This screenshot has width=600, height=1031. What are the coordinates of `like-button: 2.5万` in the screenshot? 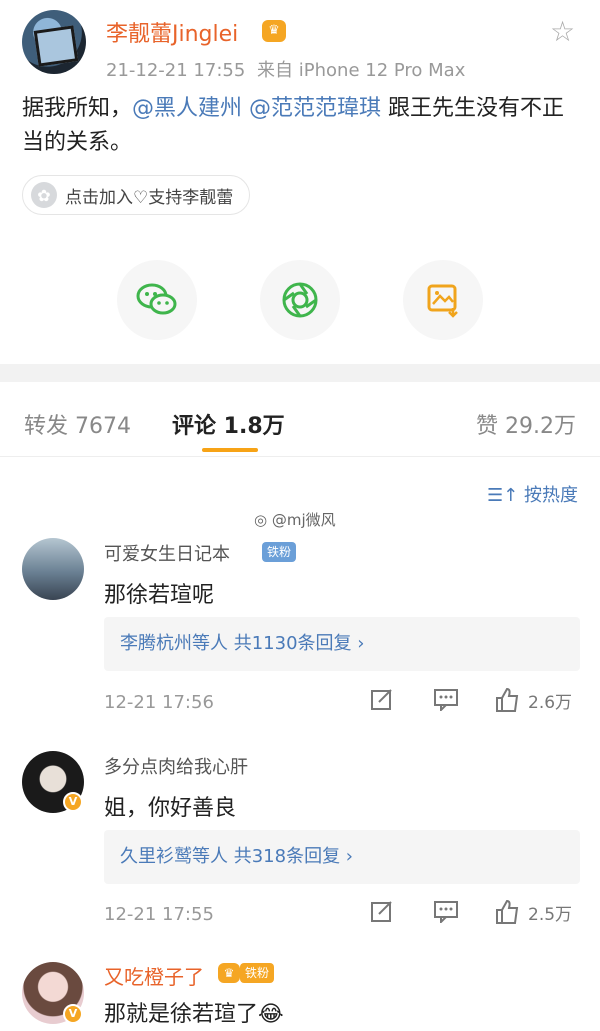 It's located at (533, 912).